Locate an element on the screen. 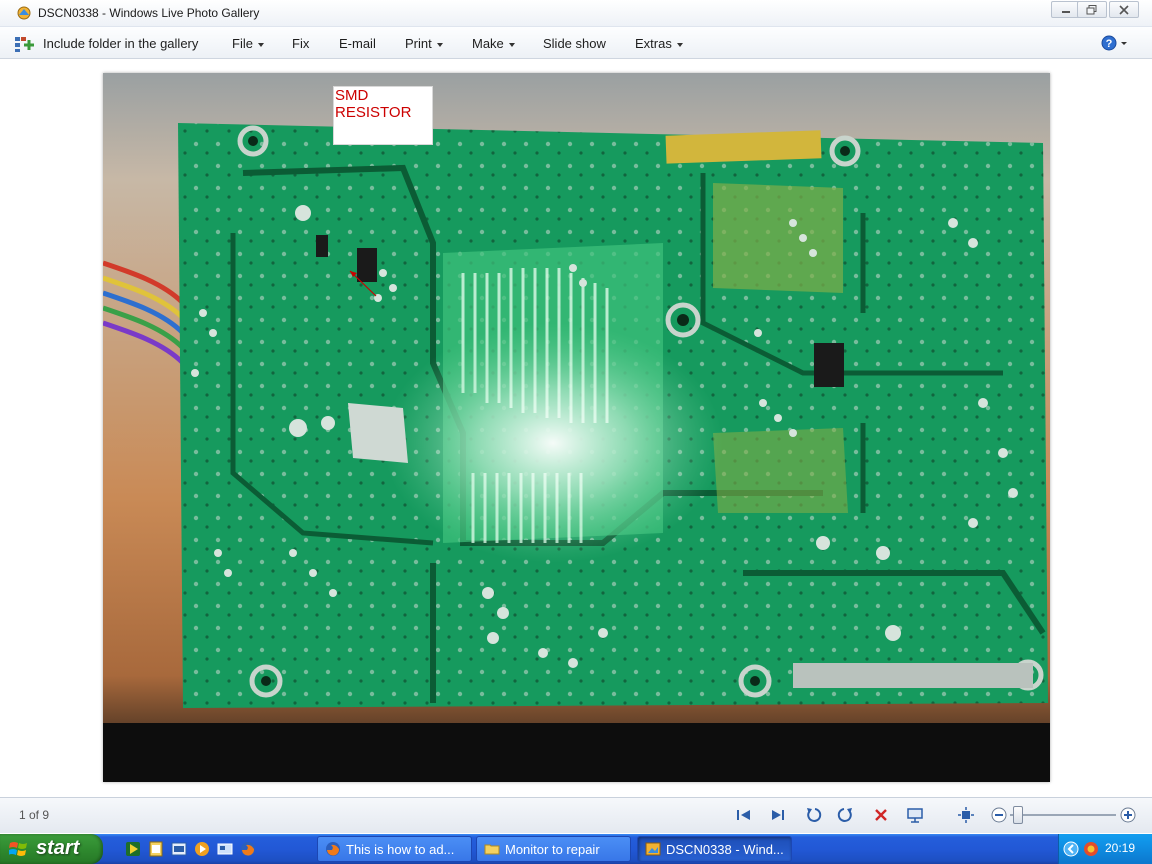  minimize-icon is located at coordinates (1066, 12).